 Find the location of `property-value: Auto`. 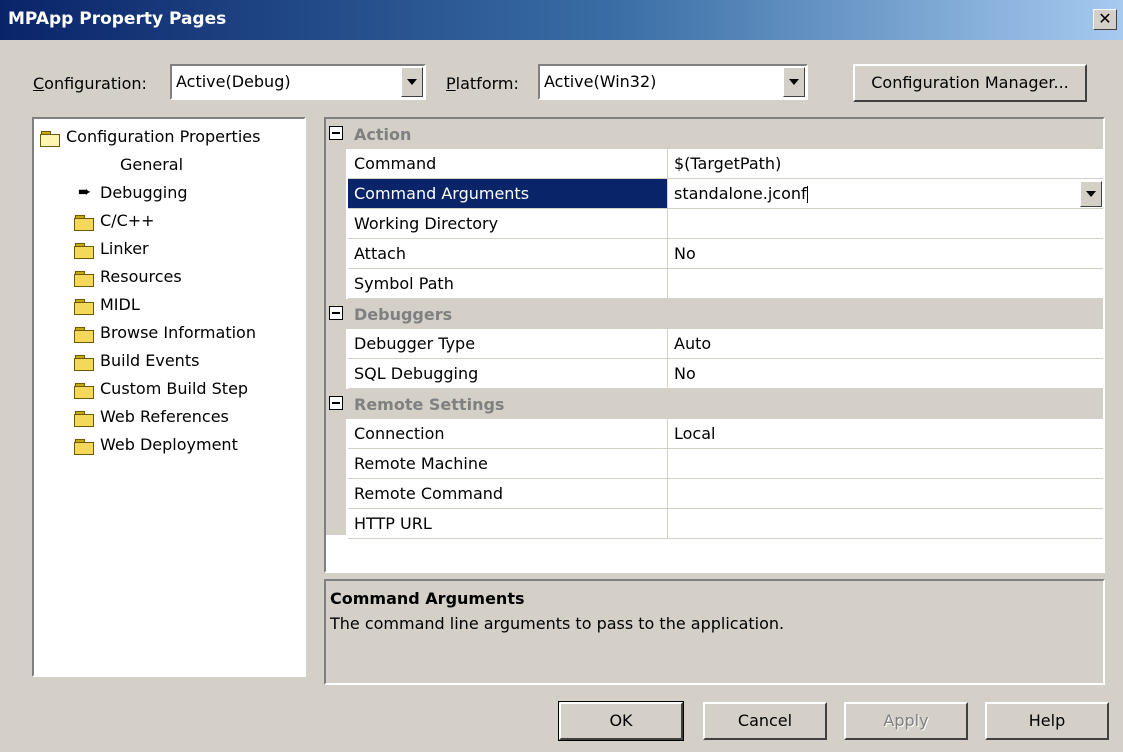

property-value: Auto is located at coordinates (885, 344).